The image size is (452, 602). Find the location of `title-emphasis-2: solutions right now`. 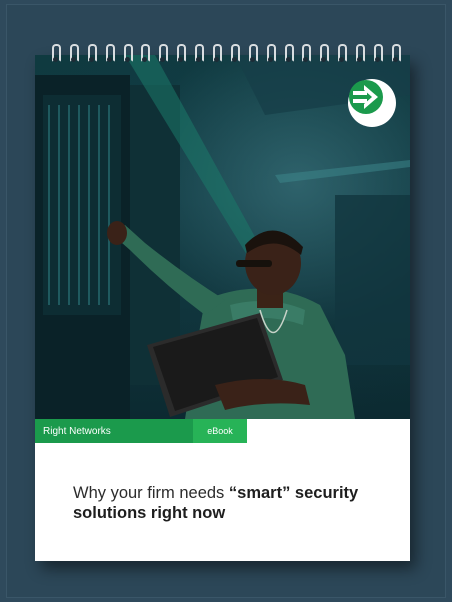

title-emphasis-2: solutions right now is located at coordinates (149, 513).